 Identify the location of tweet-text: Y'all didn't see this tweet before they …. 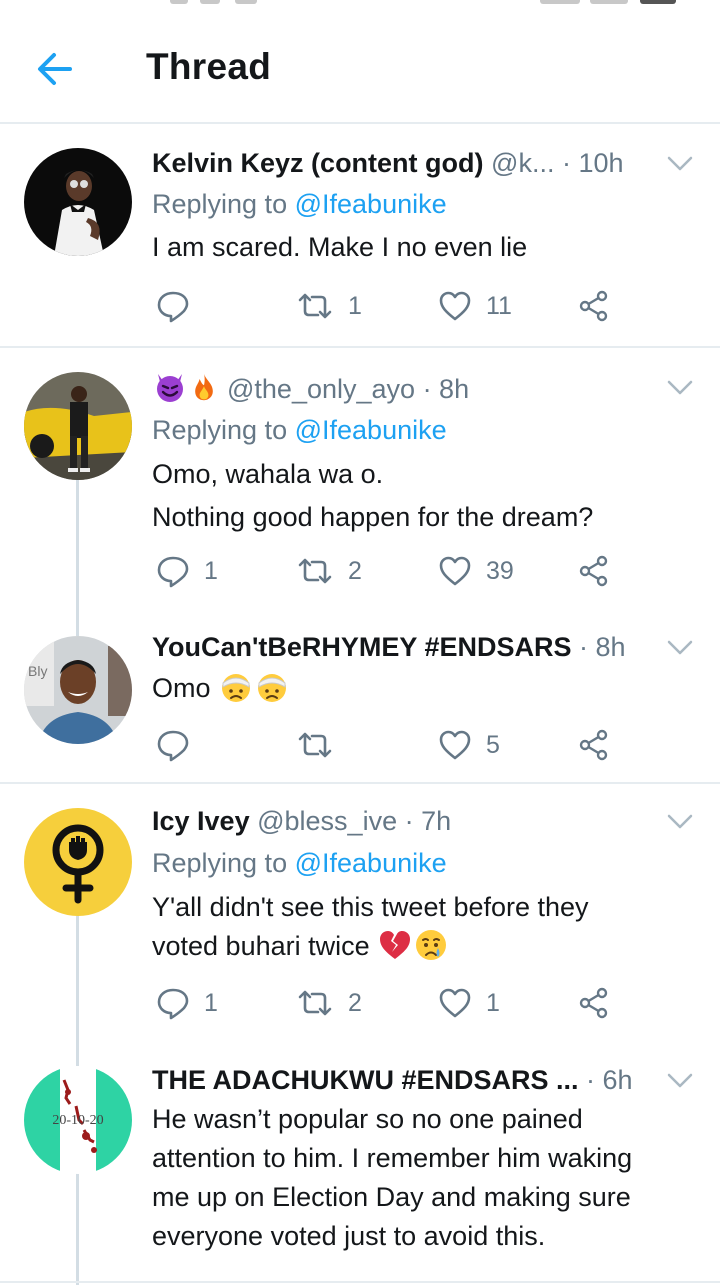
(432, 927).